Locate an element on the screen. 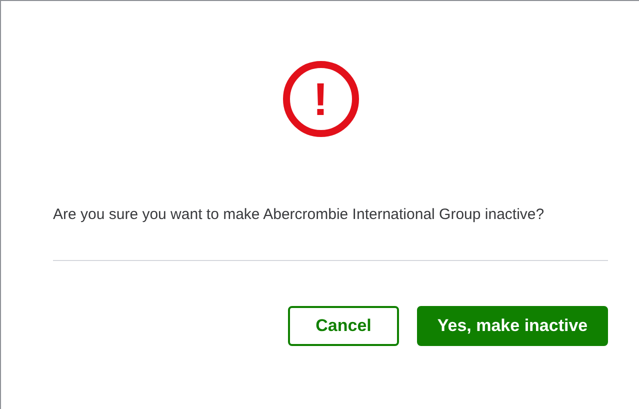  warning-icon: ! is located at coordinates (320, 99).